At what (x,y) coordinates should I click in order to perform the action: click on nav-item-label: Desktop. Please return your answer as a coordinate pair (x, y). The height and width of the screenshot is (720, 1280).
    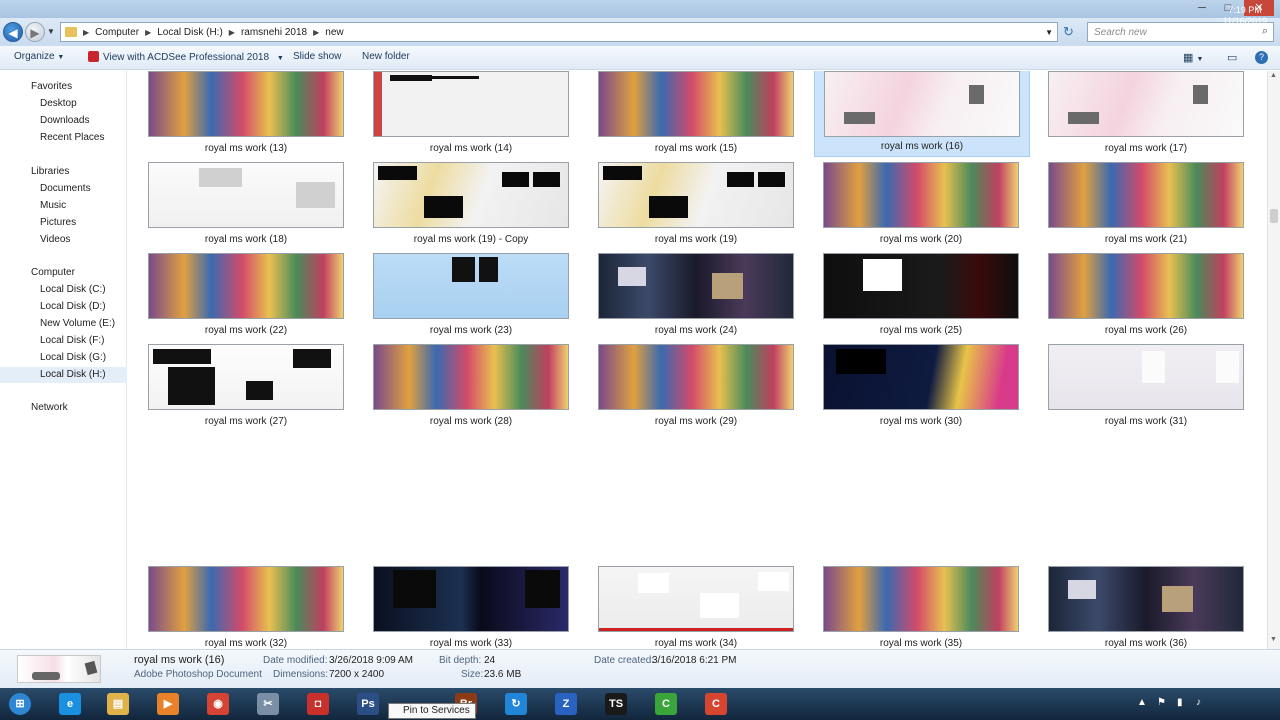
    Looking at the image, I should click on (58, 103).